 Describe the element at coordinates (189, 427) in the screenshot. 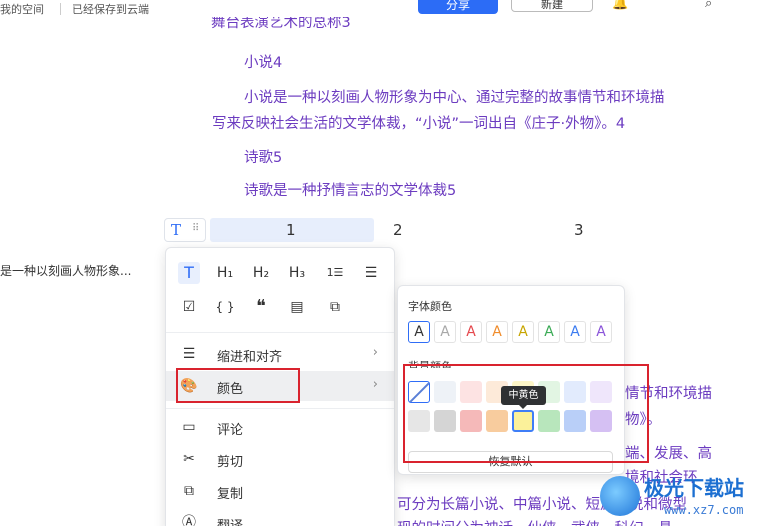

I see `comment-icon: ▭` at that location.